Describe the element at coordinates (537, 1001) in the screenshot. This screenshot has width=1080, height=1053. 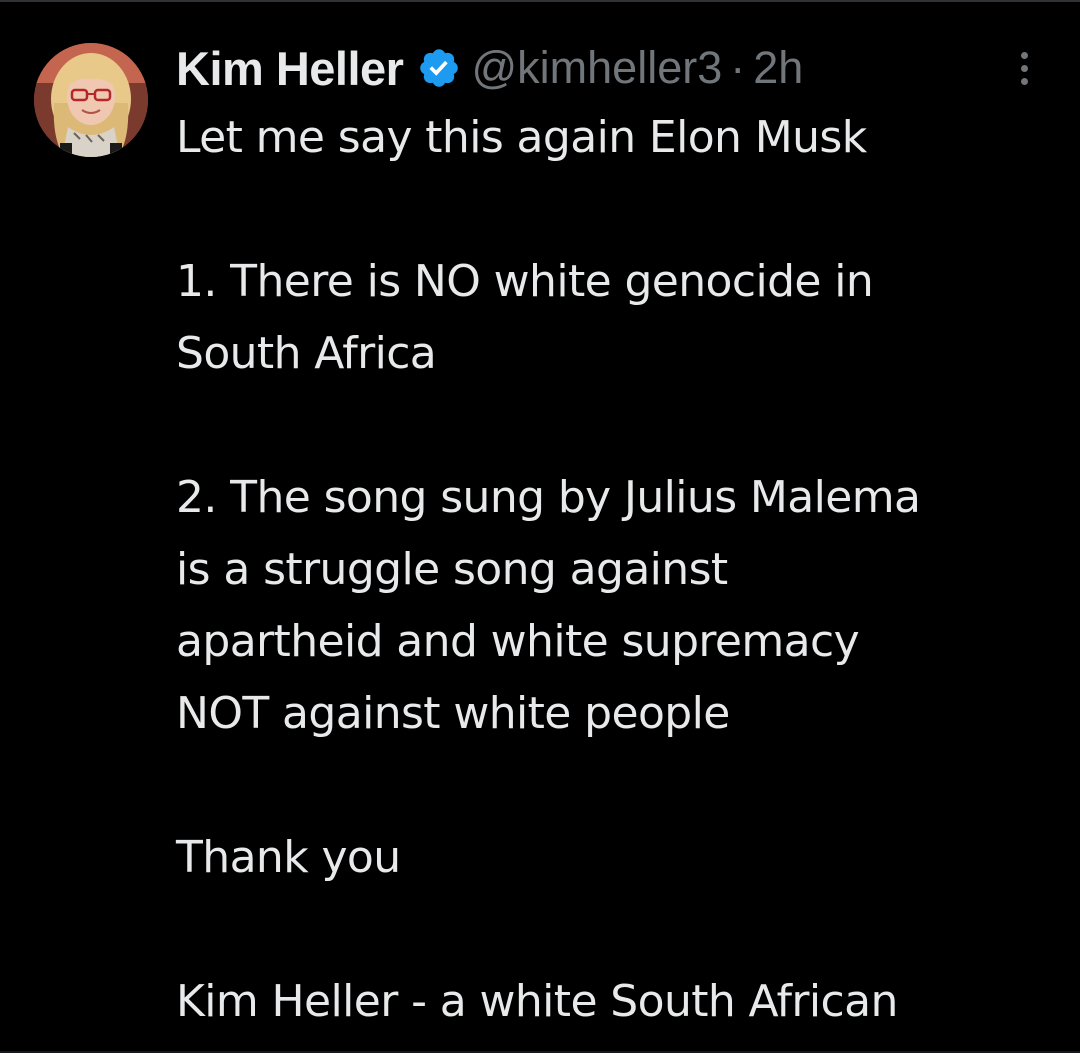
I see `tweet-line: Kim Heller - a white South African` at that location.